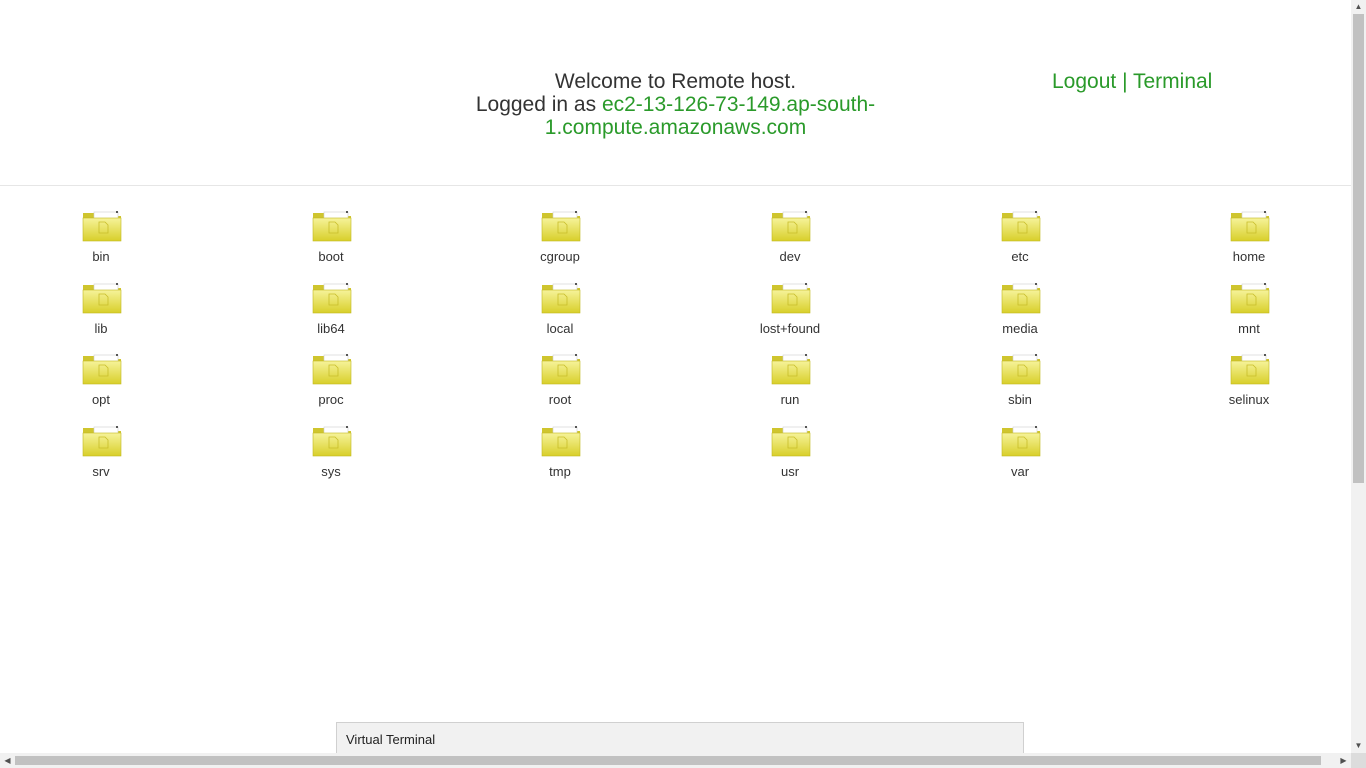 The height and width of the screenshot is (768, 1366). Describe the element at coordinates (101, 256) in the screenshot. I see `folder-label: bin` at that location.